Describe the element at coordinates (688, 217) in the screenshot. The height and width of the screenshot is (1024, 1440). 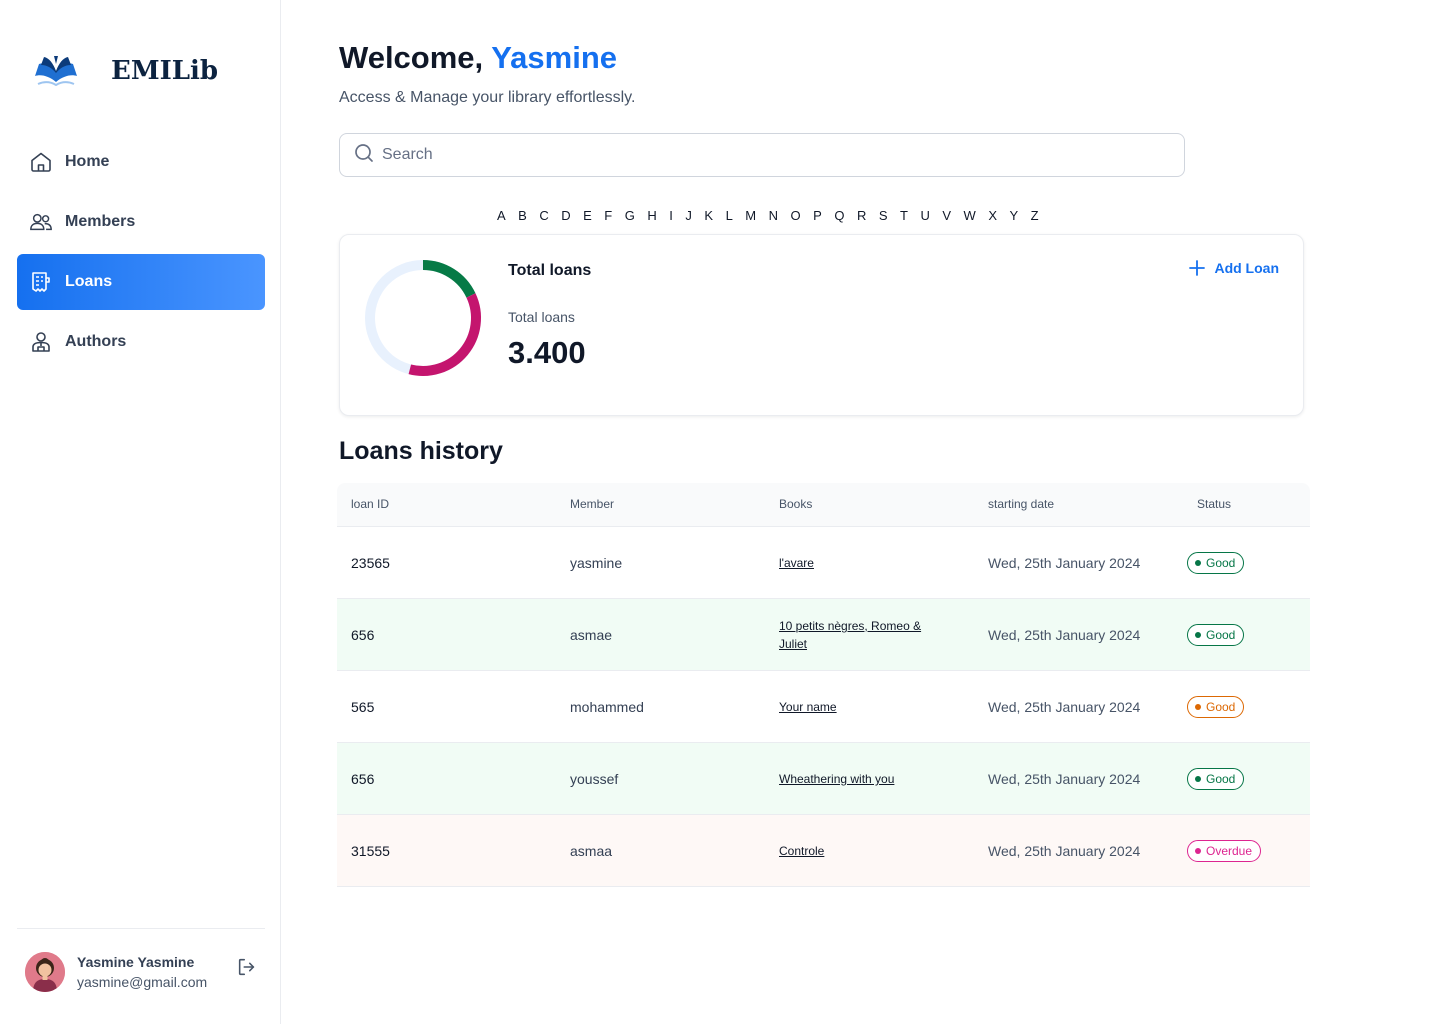
I see `alphabet-letter: J` at that location.